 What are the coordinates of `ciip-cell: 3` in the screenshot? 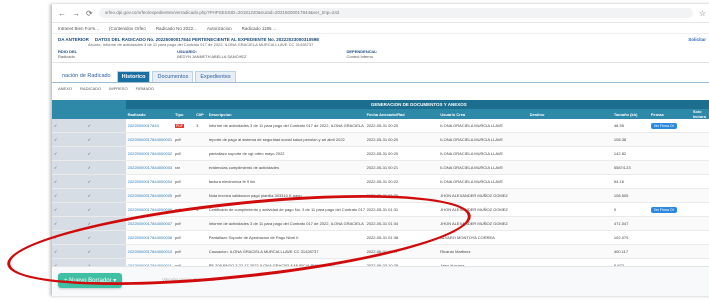 It's located at (200, 126).